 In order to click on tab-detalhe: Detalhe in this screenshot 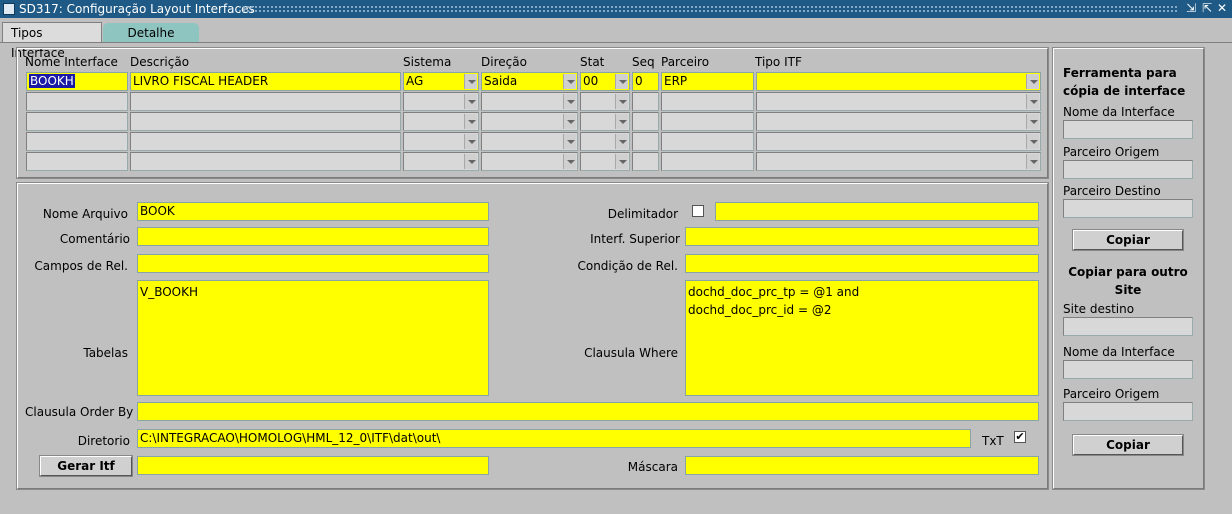, I will do `click(151, 32)`.